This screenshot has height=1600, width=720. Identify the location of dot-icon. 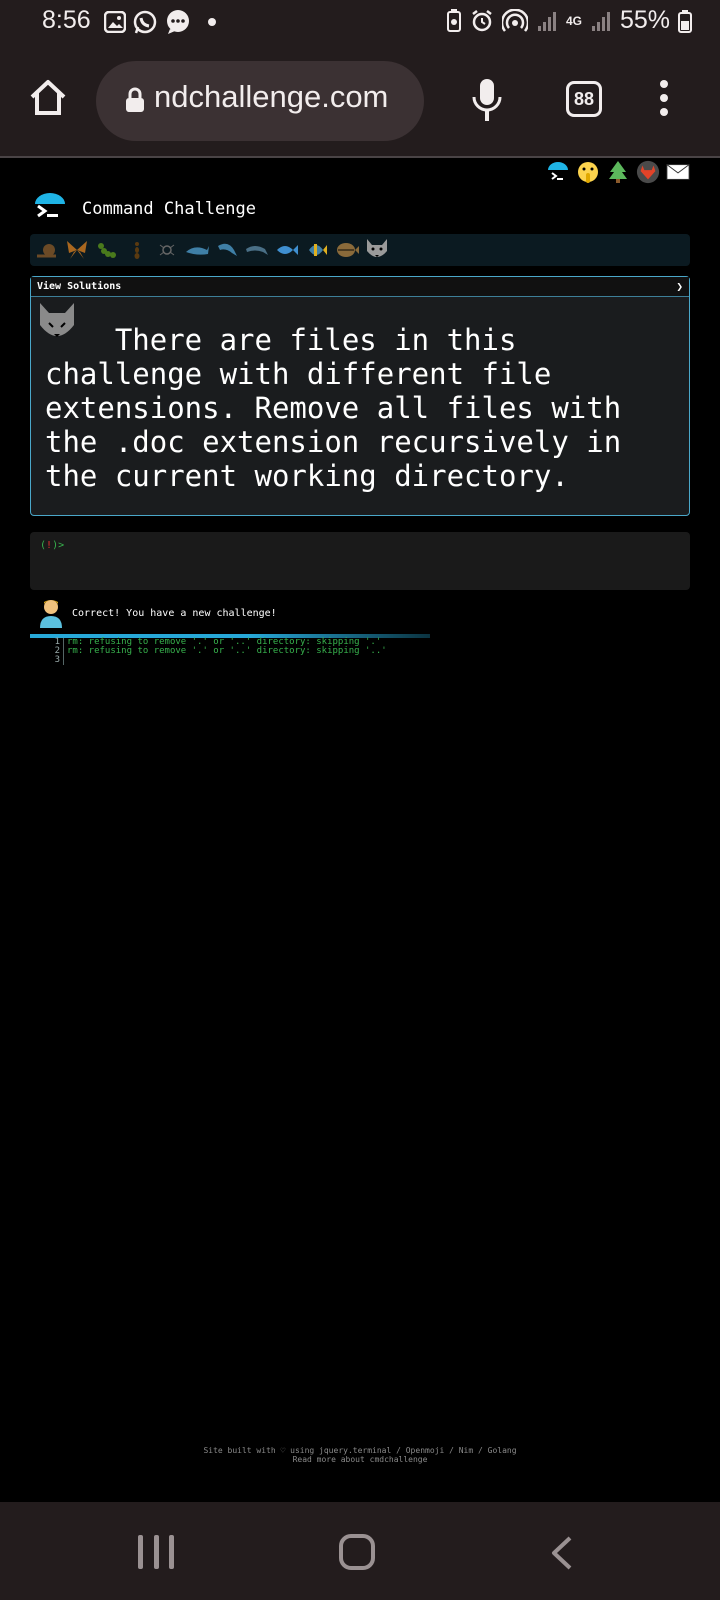
(212, 22).